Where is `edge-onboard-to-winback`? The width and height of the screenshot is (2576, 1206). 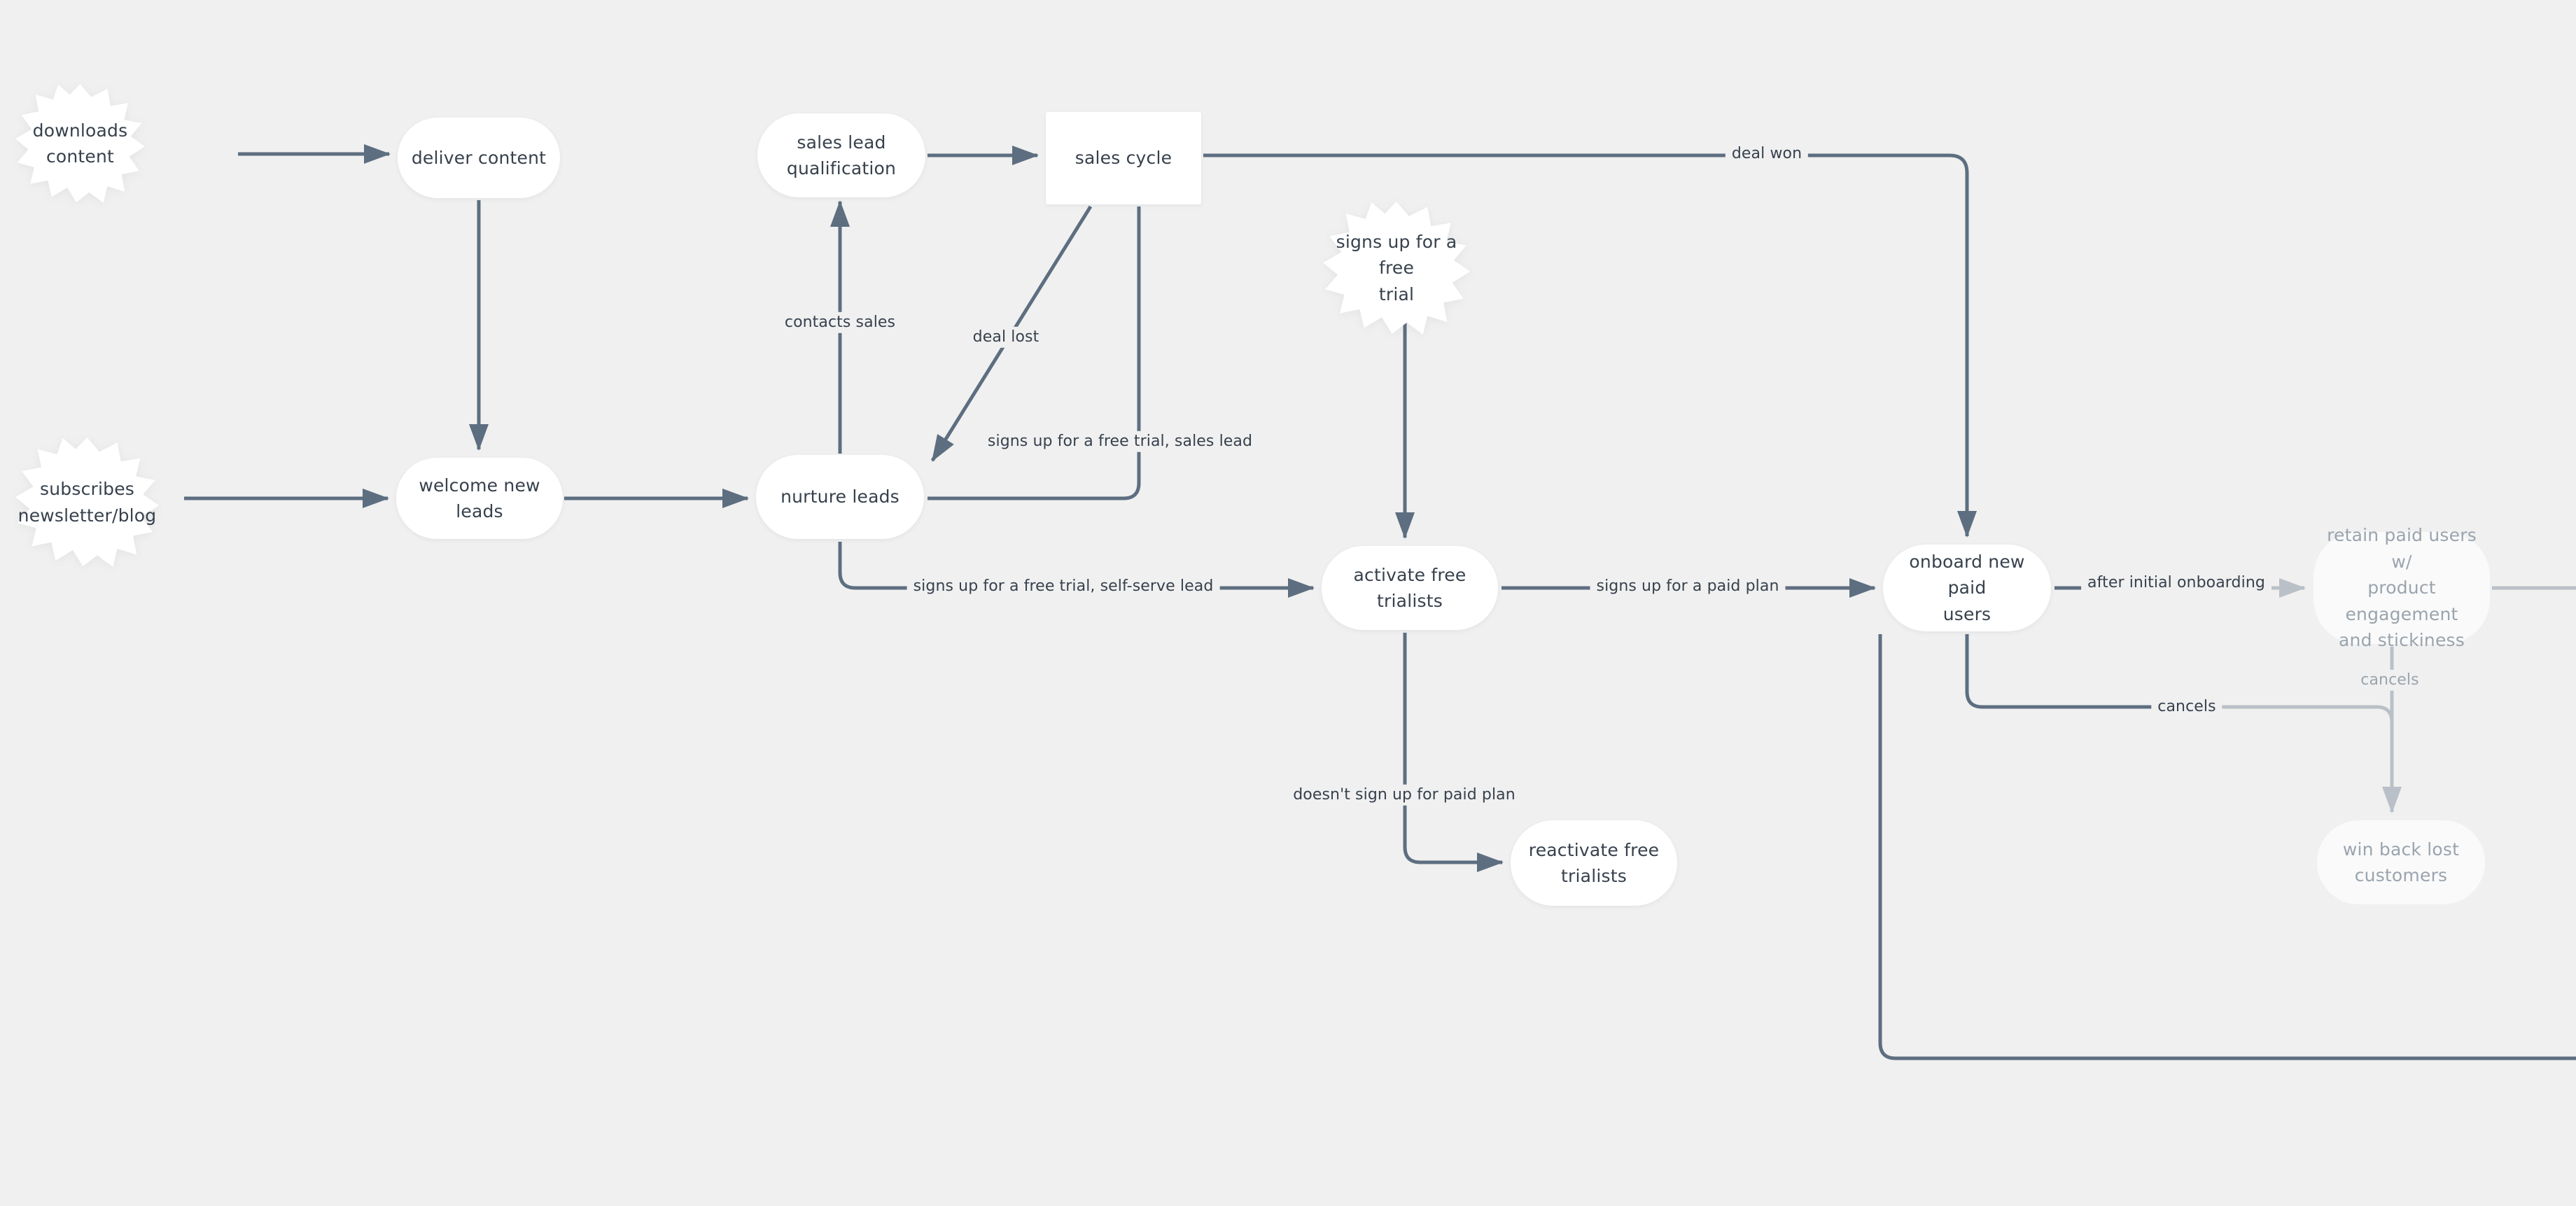
edge-onboard-to-winback is located at coordinates (2067, 671).